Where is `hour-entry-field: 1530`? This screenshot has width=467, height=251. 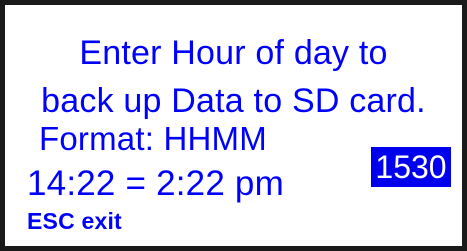 hour-entry-field: 1530 is located at coordinates (411, 167).